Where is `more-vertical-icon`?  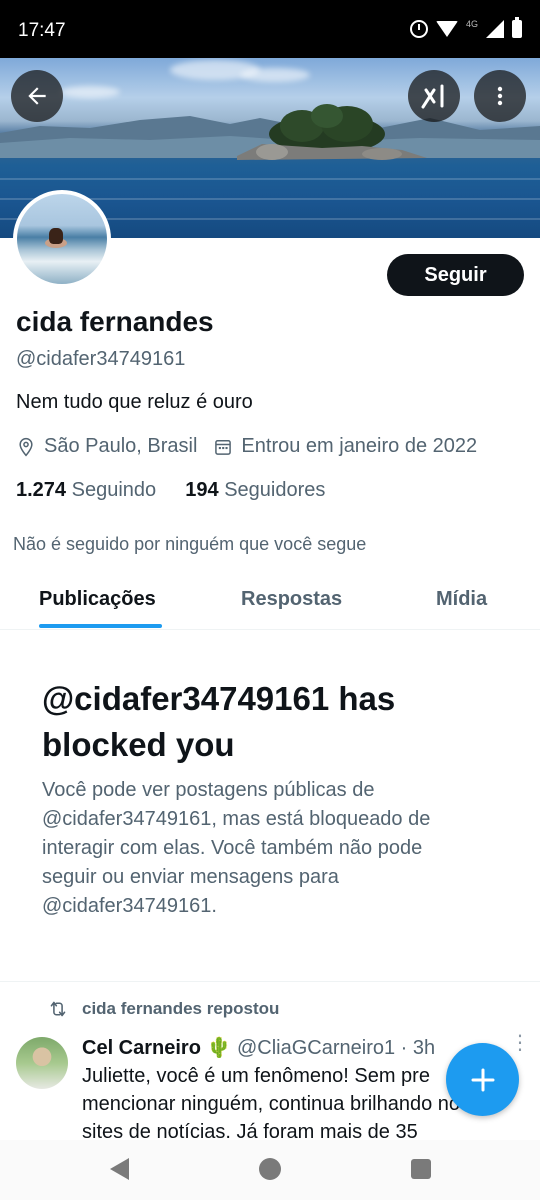
more-vertical-icon is located at coordinates (500, 96).